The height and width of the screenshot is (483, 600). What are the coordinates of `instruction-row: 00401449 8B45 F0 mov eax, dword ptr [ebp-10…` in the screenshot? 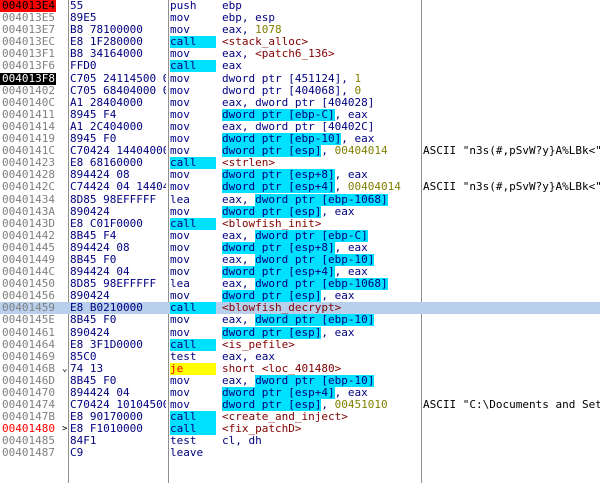 It's located at (300, 259).